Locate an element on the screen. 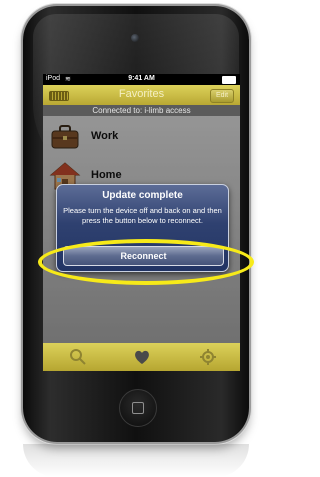 Image resolution: width=320 pixels, height=477 pixels. device-reflection is located at coordinates (136, 460).